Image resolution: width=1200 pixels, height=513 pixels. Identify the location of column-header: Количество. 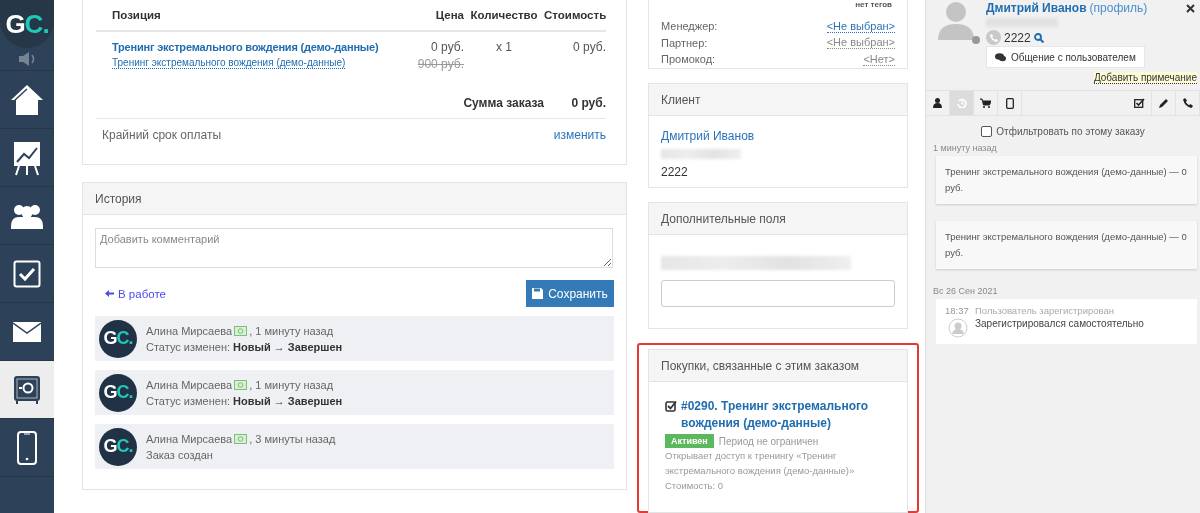
(504, 15).